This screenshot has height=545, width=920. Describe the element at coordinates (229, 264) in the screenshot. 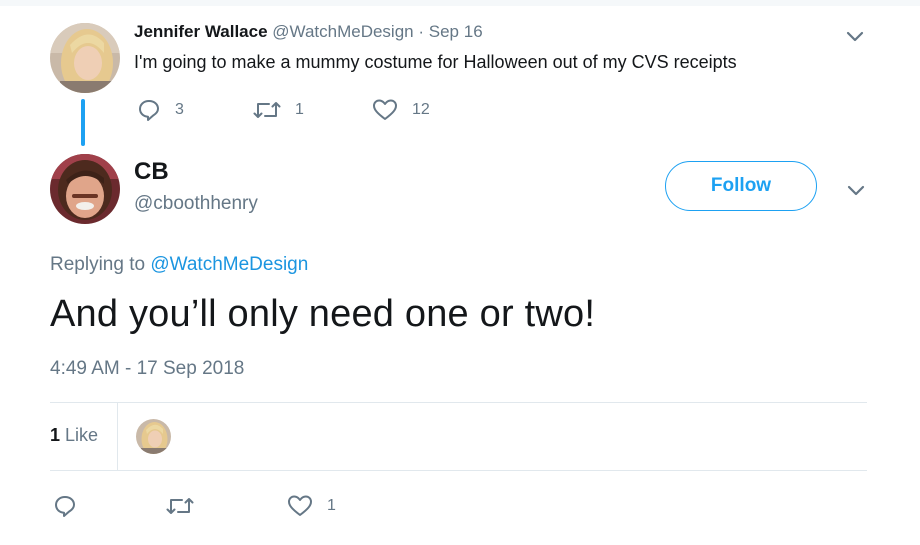

I see `replying-mention-link: @WatchMeDesign` at that location.